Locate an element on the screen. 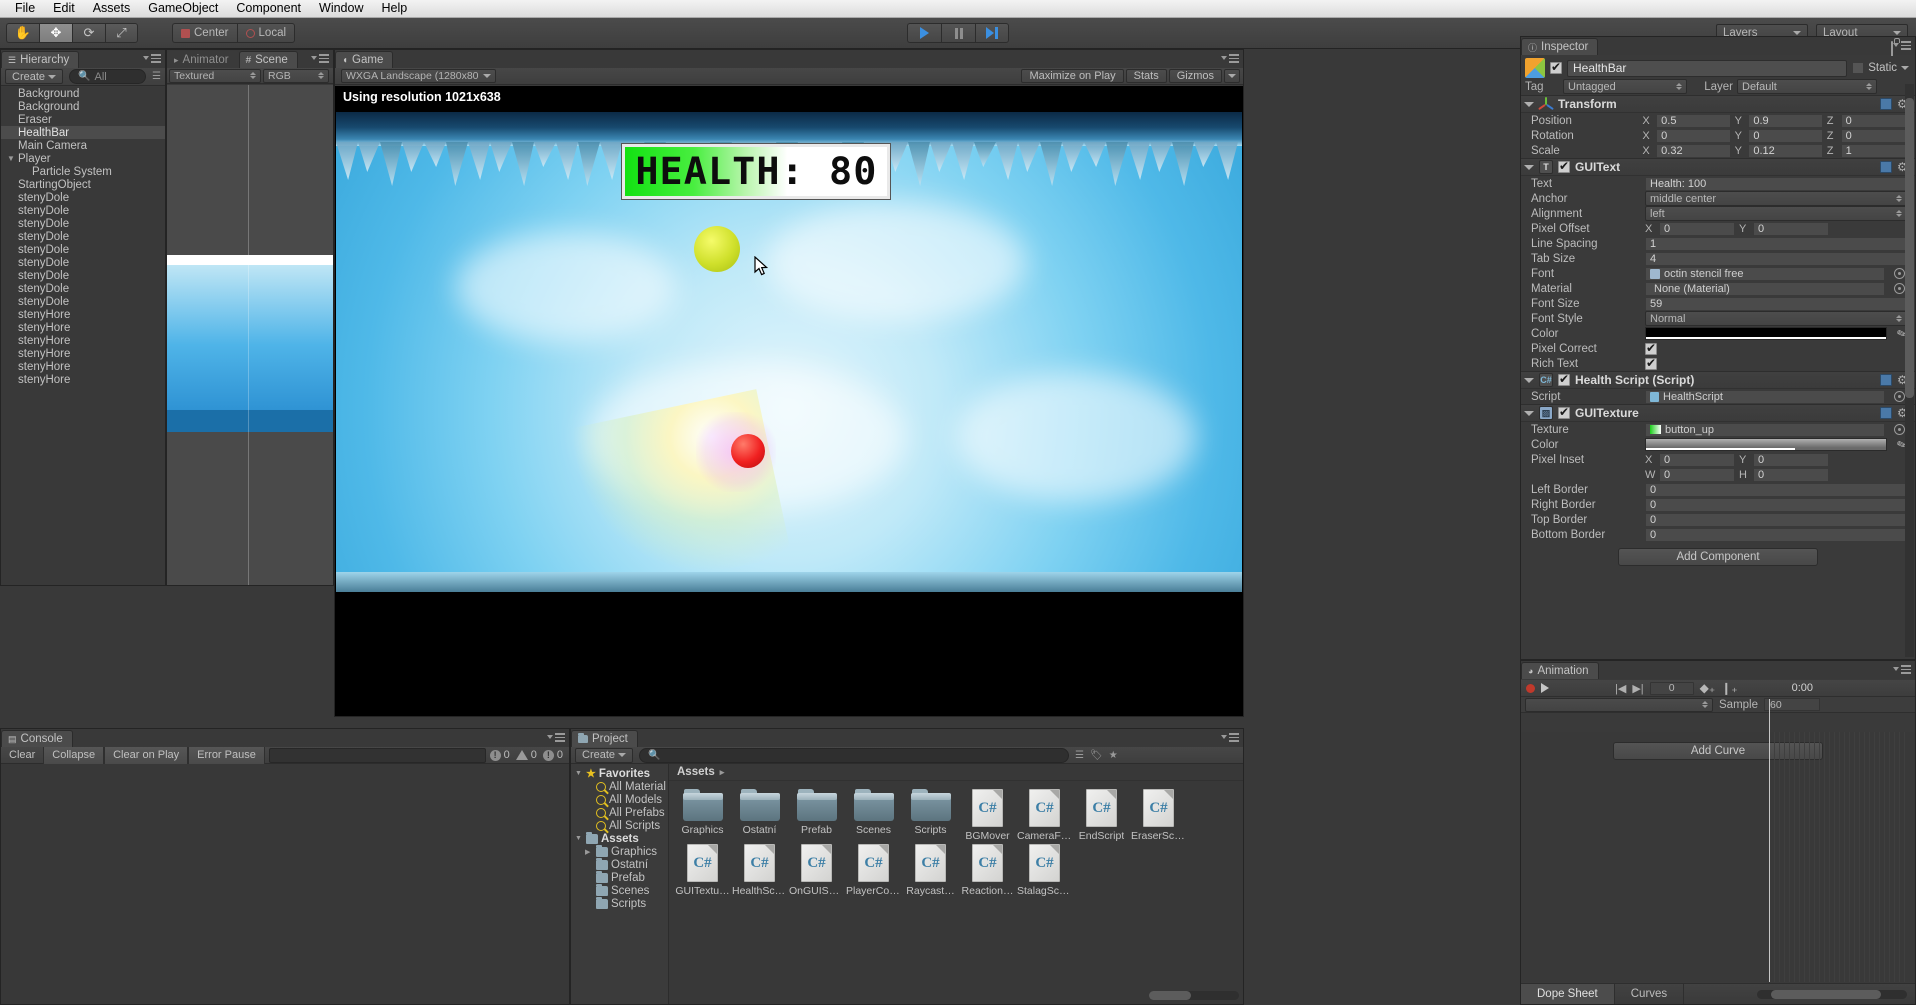 This screenshot has height=1005, width=1916. object-enabled-checkbox is located at coordinates (1556, 67).